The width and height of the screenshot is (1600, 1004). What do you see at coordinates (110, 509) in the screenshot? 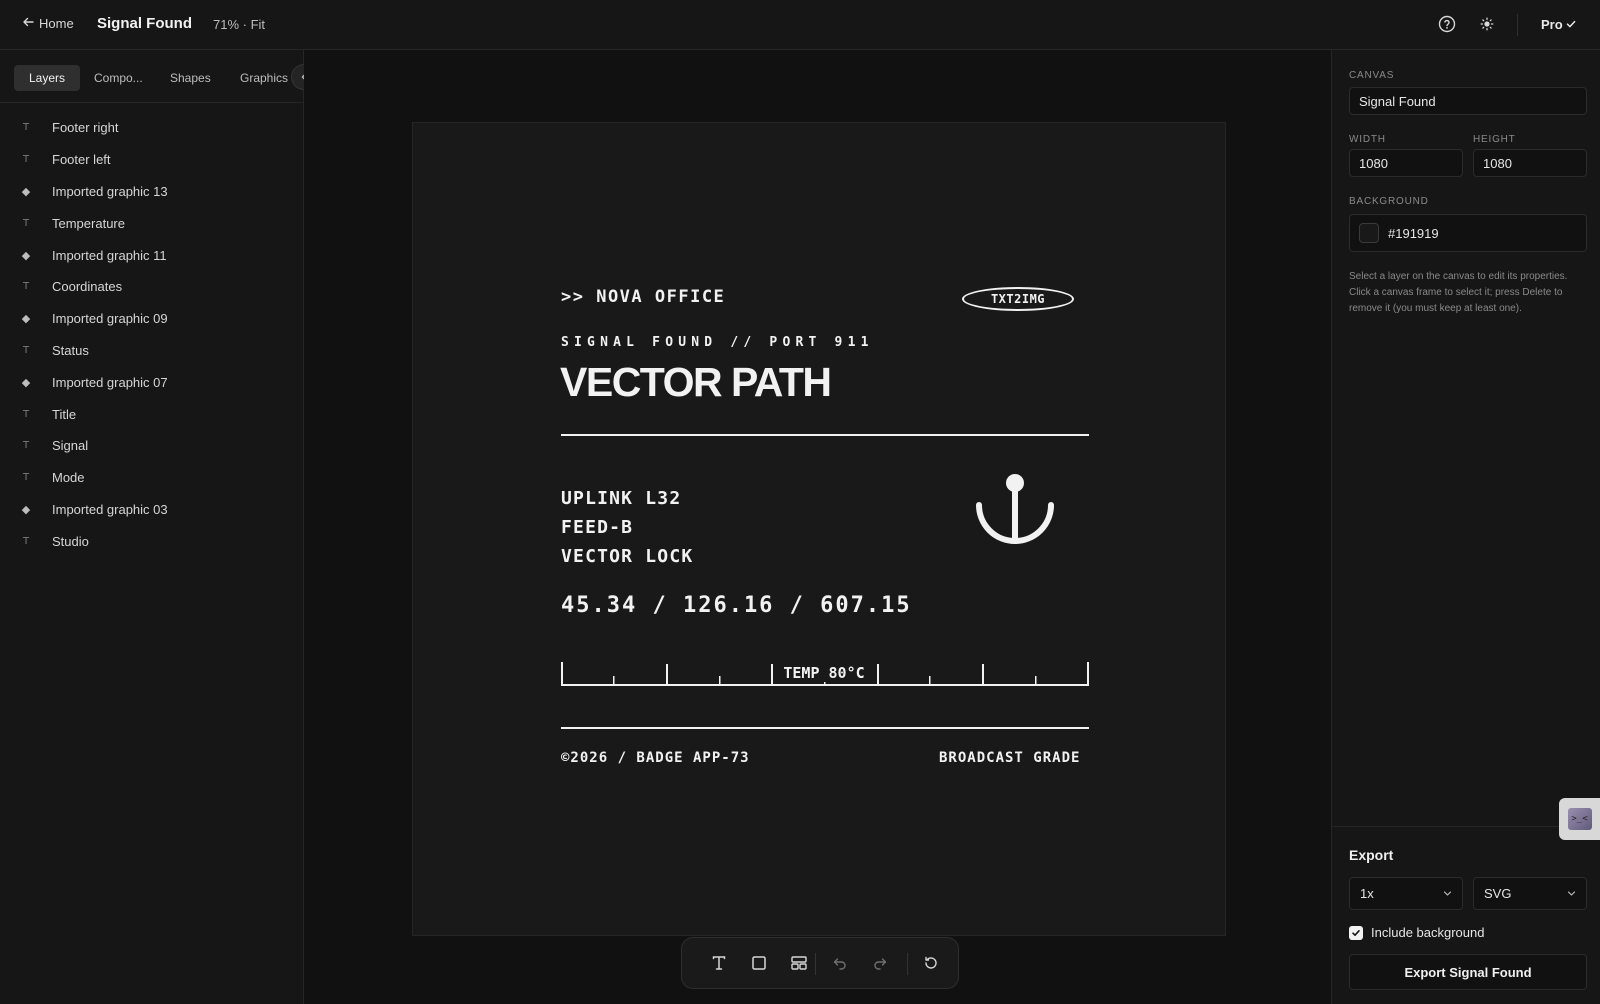
I see `layer-label: Imported graphic 03` at bounding box center [110, 509].